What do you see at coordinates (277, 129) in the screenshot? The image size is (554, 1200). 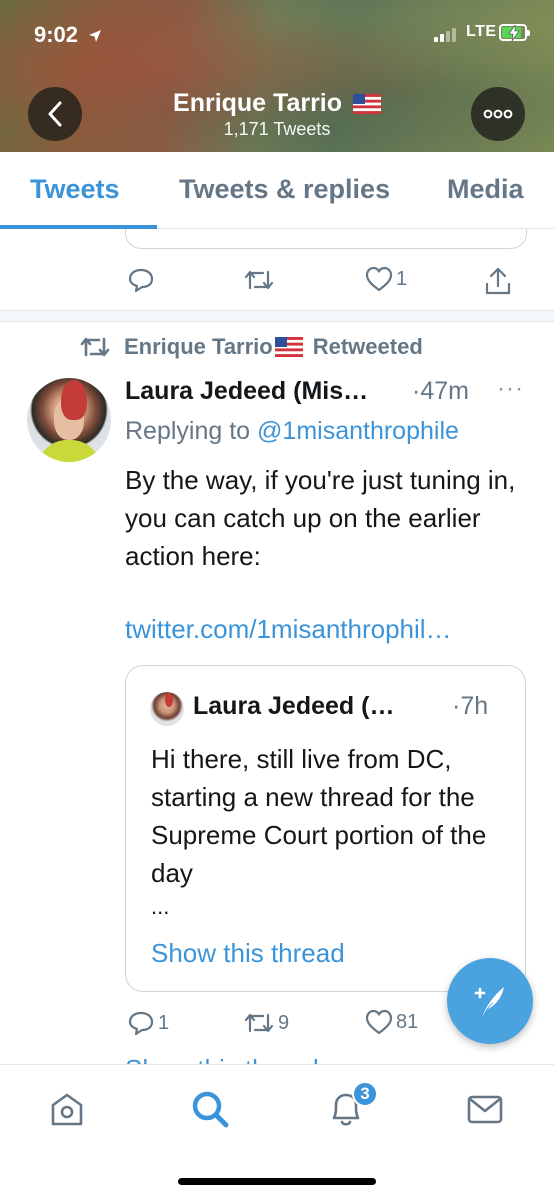 I see `tweet-count: 1,171 Tweets` at bounding box center [277, 129].